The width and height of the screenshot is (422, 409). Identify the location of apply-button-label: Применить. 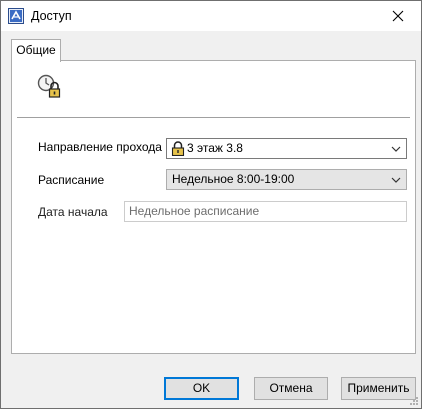
(378, 388).